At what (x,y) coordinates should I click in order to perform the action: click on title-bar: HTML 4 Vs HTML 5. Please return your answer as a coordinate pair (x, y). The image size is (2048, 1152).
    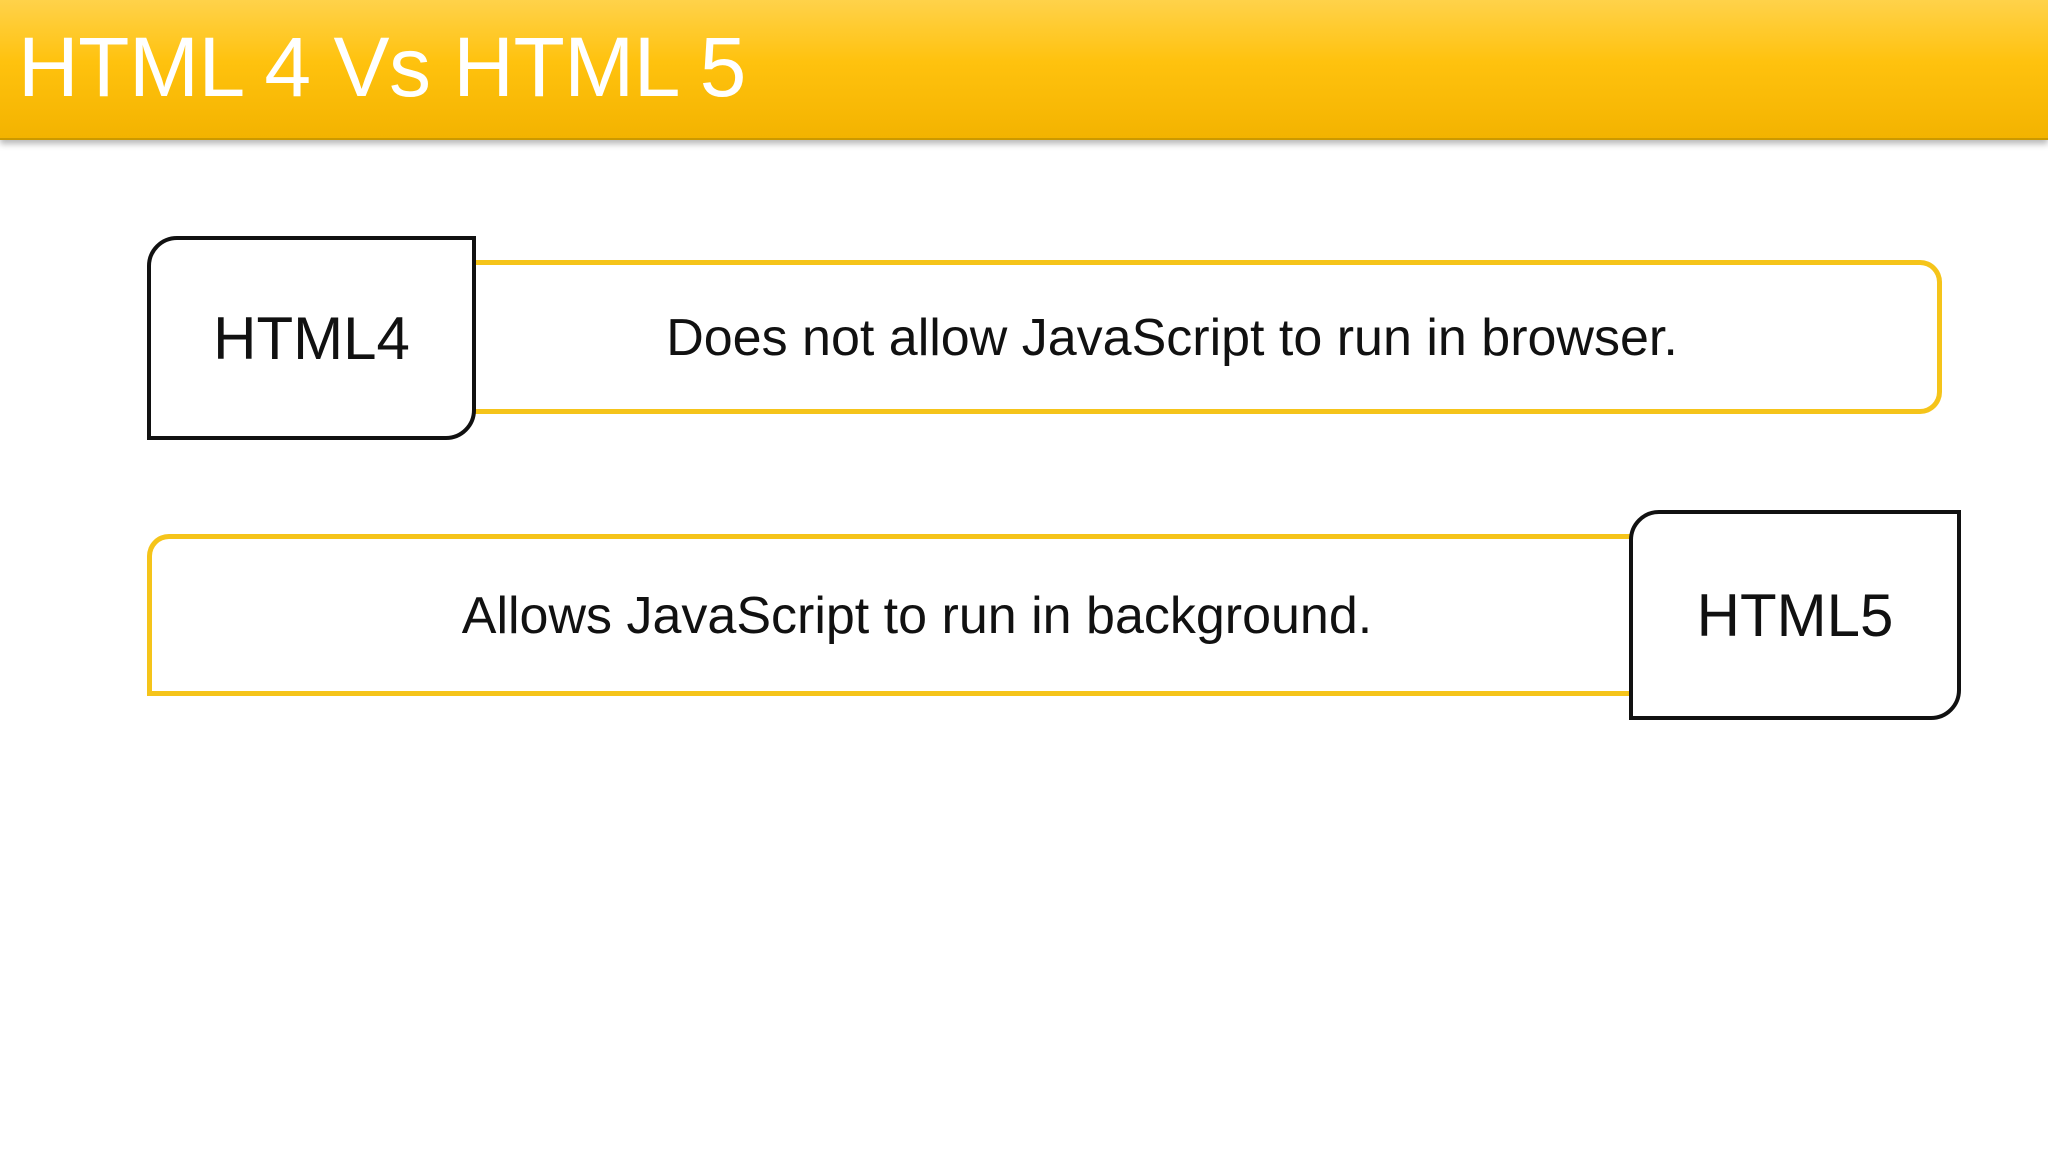
    Looking at the image, I should click on (1024, 70).